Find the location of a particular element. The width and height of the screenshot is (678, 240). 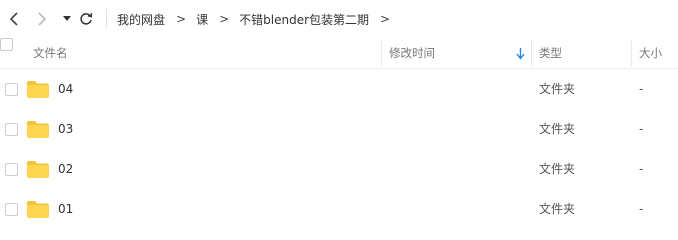

breadcrumb-item-current-folder: 不错blender包装第二期 is located at coordinates (304, 19).